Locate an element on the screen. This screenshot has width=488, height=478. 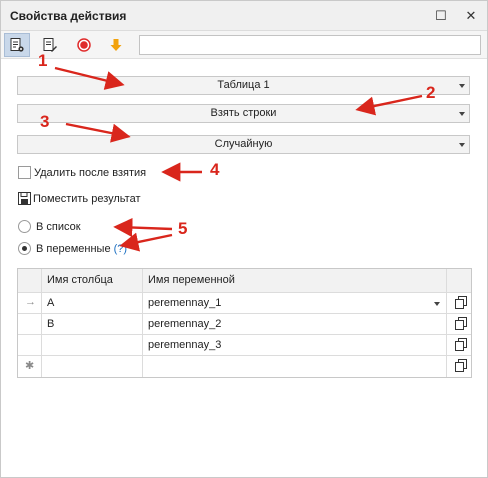
table-cell-column: A is located at coordinates (92, 303).